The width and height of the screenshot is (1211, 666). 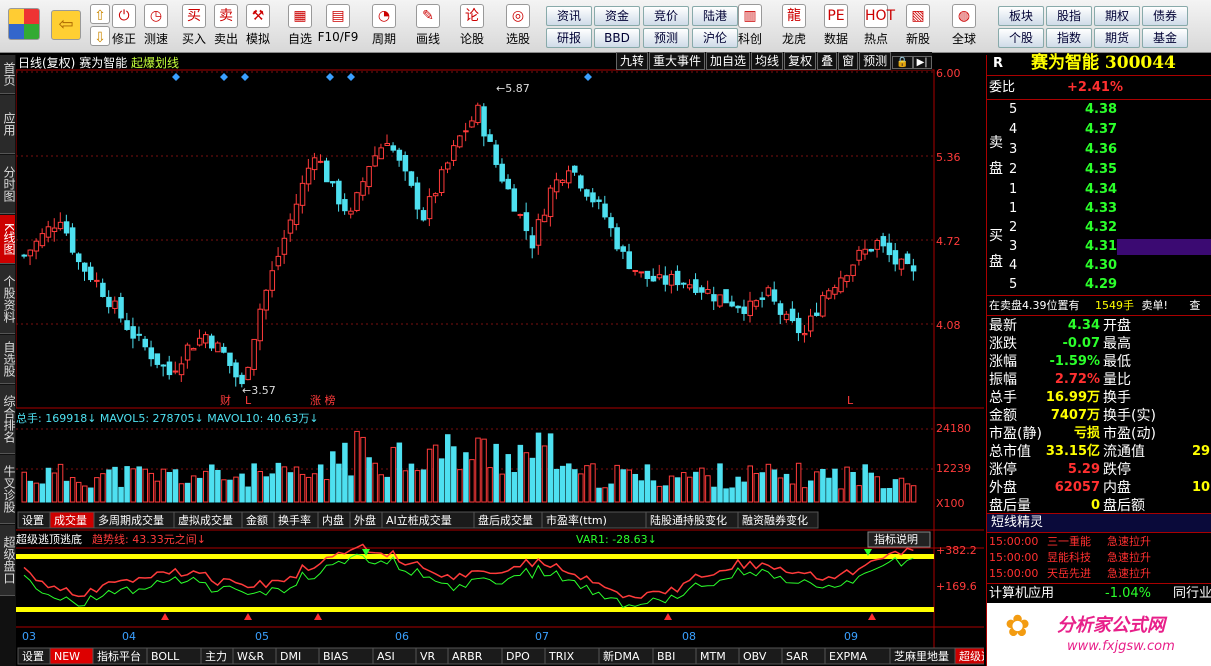 I want to click on toolbar-button-4: ⚒ 模拟, so click(x=258, y=26).